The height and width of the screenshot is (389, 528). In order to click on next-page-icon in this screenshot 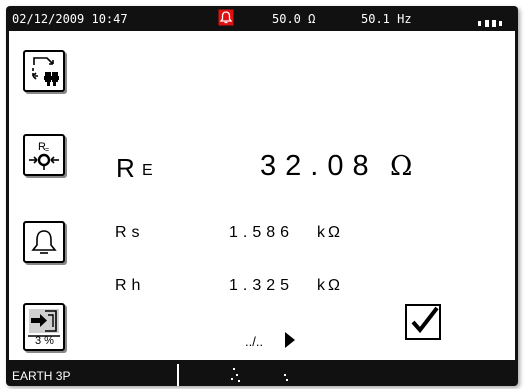, I will do `click(290, 342)`.